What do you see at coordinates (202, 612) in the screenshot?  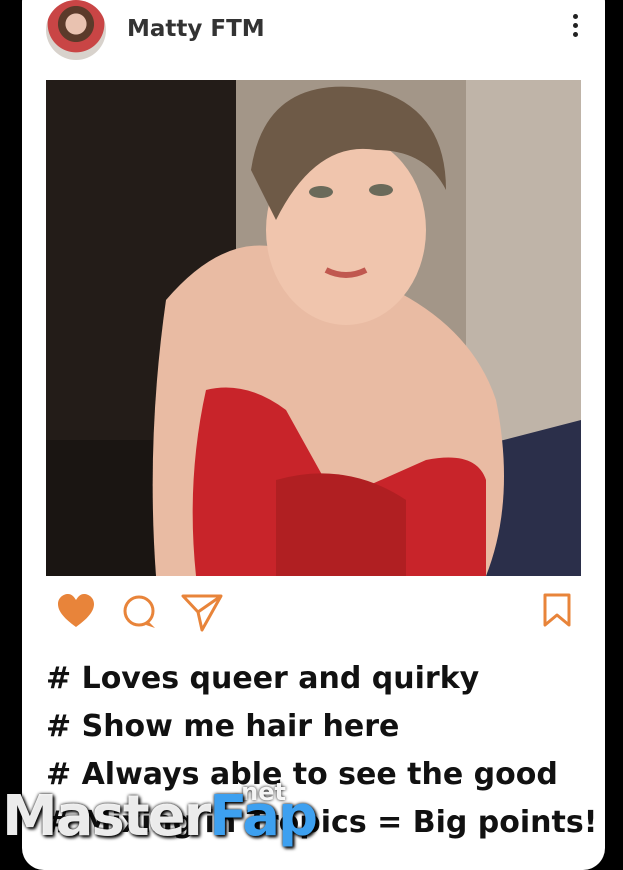 I see `send-icon` at bounding box center [202, 612].